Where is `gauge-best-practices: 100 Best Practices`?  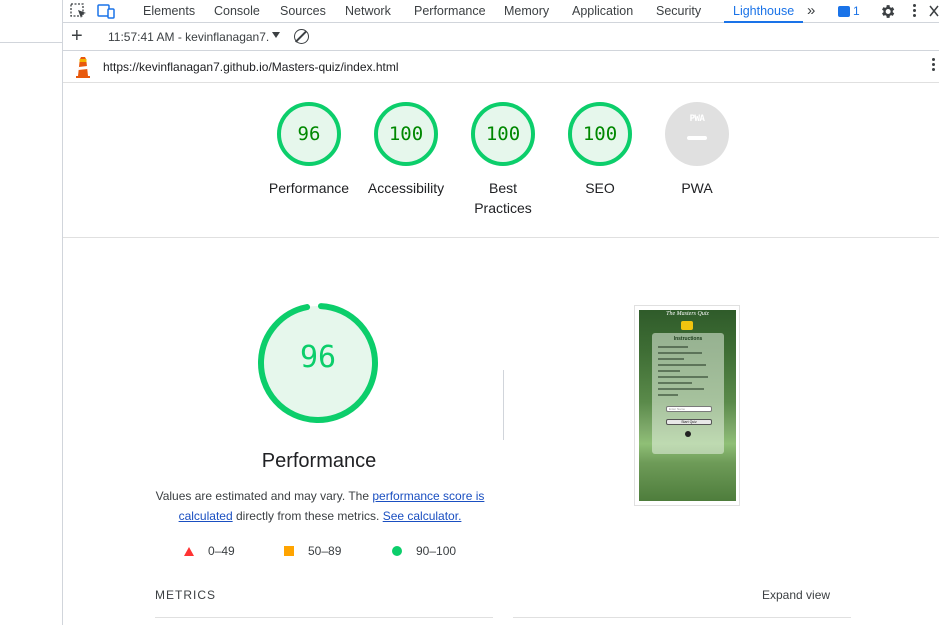
gauge-best-practices: 100 Best Practices is located at coordinates (503, 160).